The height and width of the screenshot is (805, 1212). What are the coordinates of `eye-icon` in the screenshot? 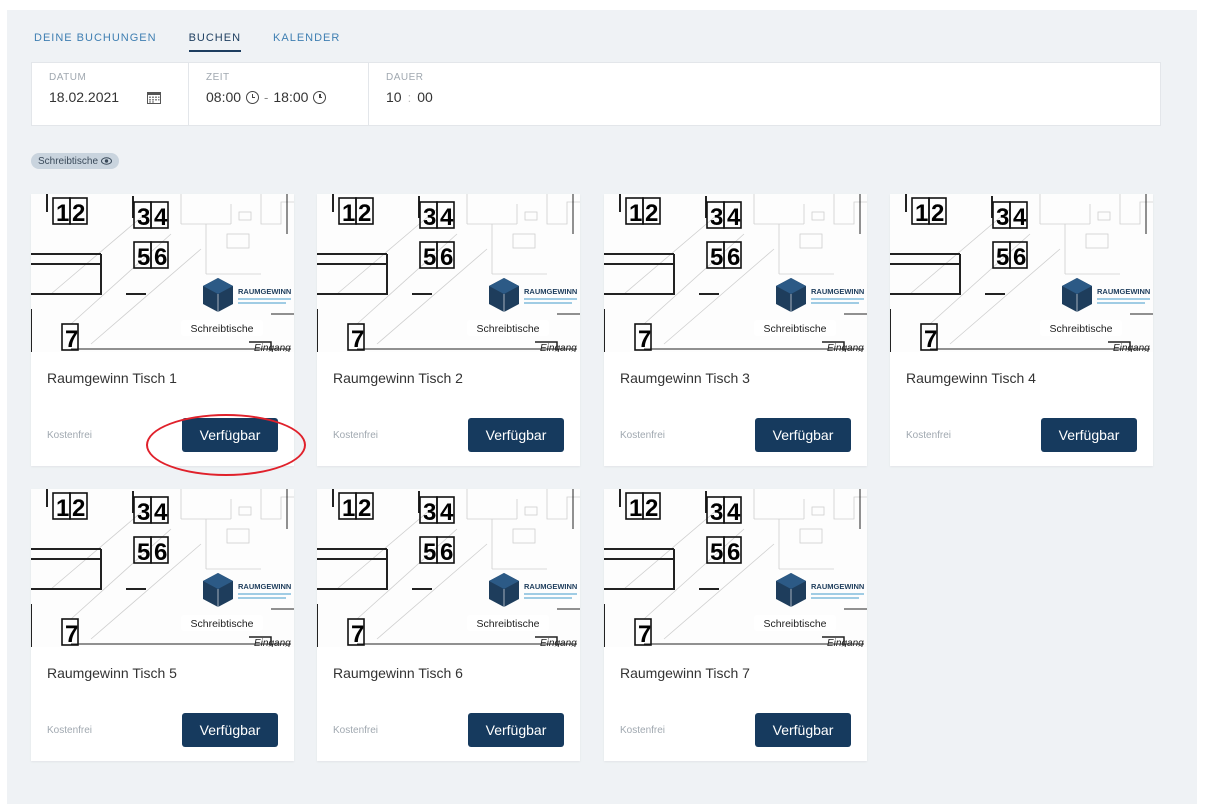 It's located at (107, 161).